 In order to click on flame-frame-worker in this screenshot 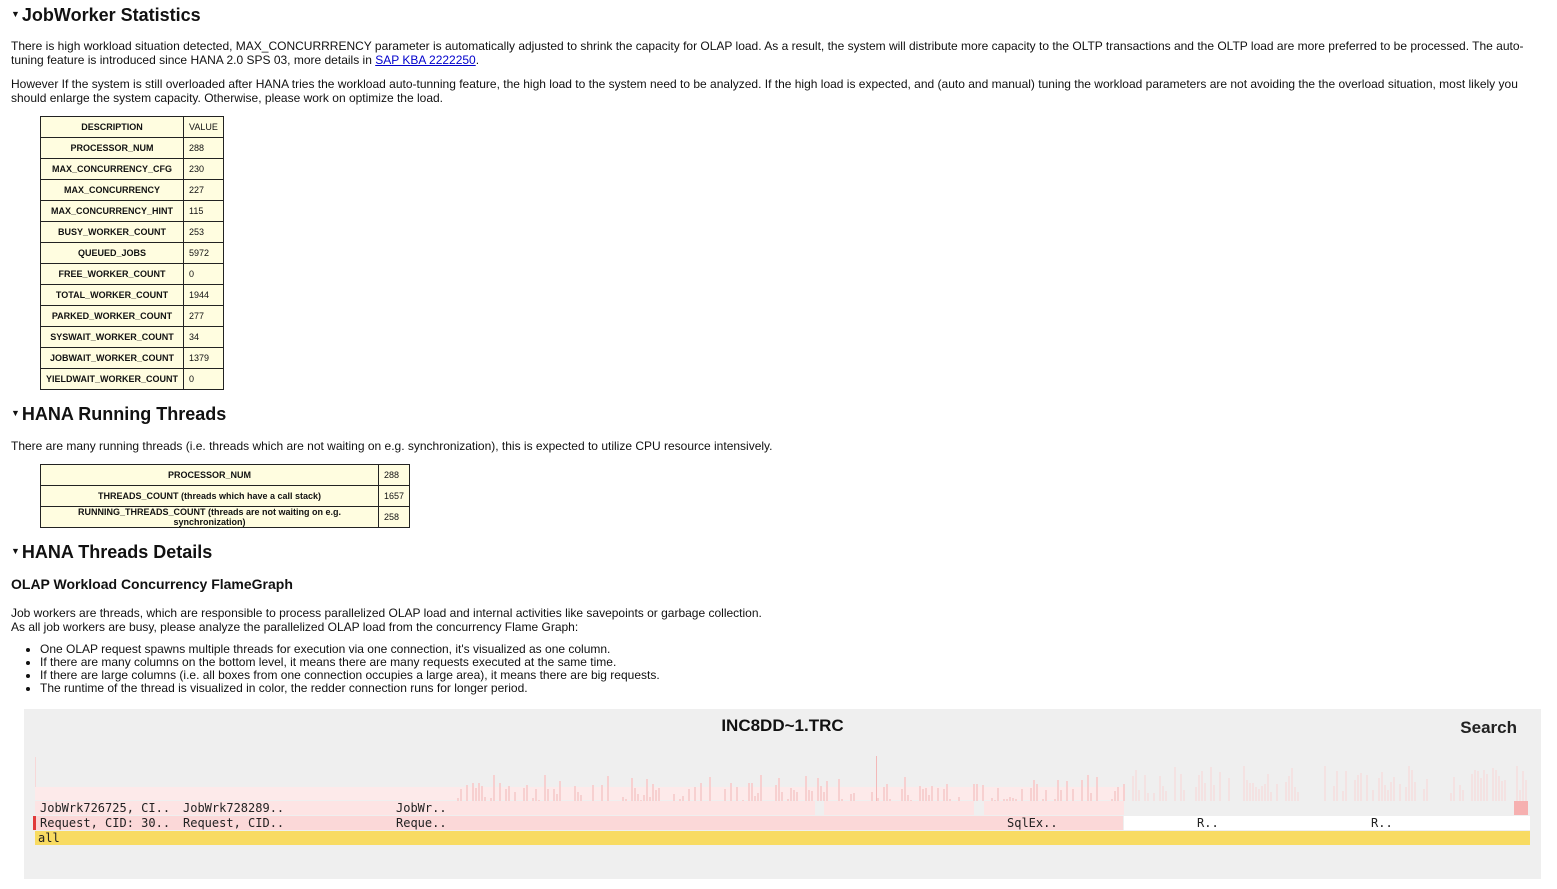, I will do `click(1521, 808)`.